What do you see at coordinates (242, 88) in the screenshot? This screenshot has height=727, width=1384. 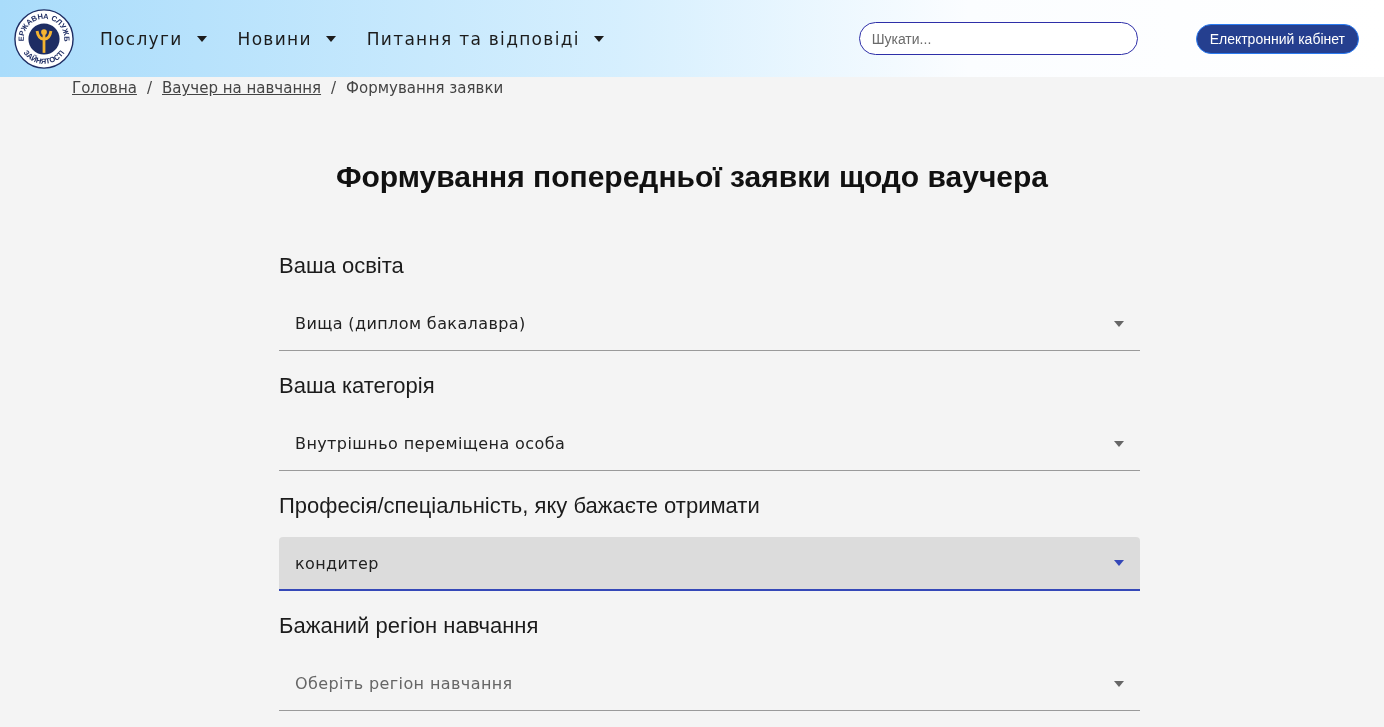 I see `breadcrumb-link: Ваучер на навчання` at bounding box center [242, 88].